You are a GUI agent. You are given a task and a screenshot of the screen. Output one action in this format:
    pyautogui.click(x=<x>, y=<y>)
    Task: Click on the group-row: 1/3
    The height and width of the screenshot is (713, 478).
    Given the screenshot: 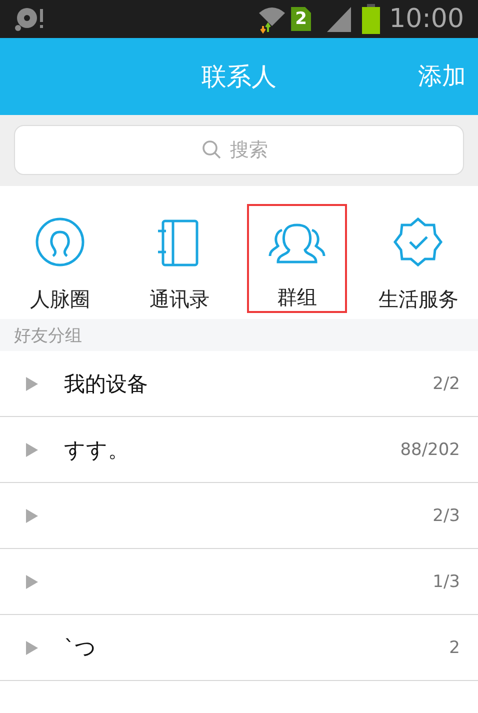 What is the action you would take?
    pyautogui.click(x=239, y=582)
    